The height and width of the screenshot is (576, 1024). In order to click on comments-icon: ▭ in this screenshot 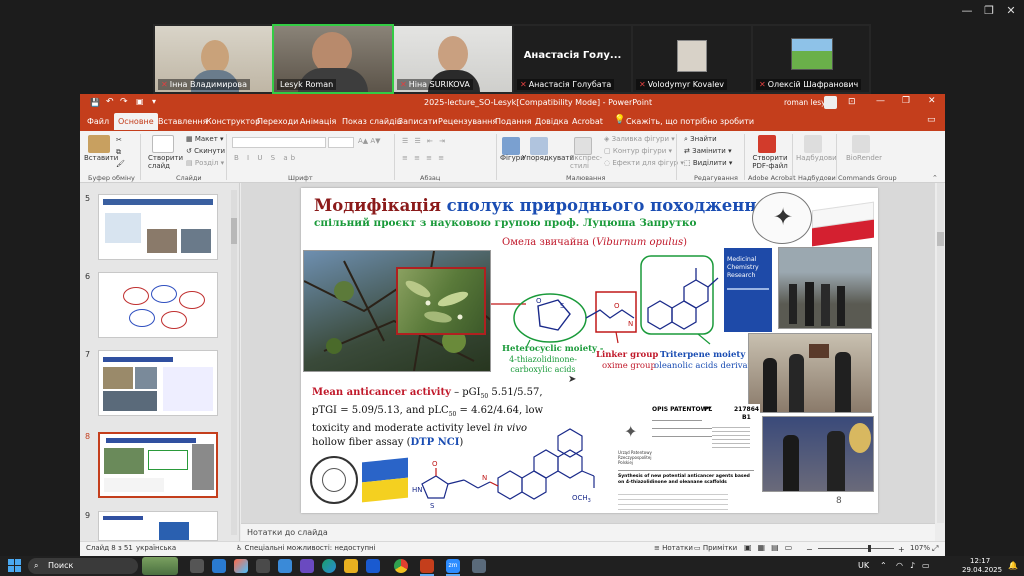, I will do `click(931, 120)`.